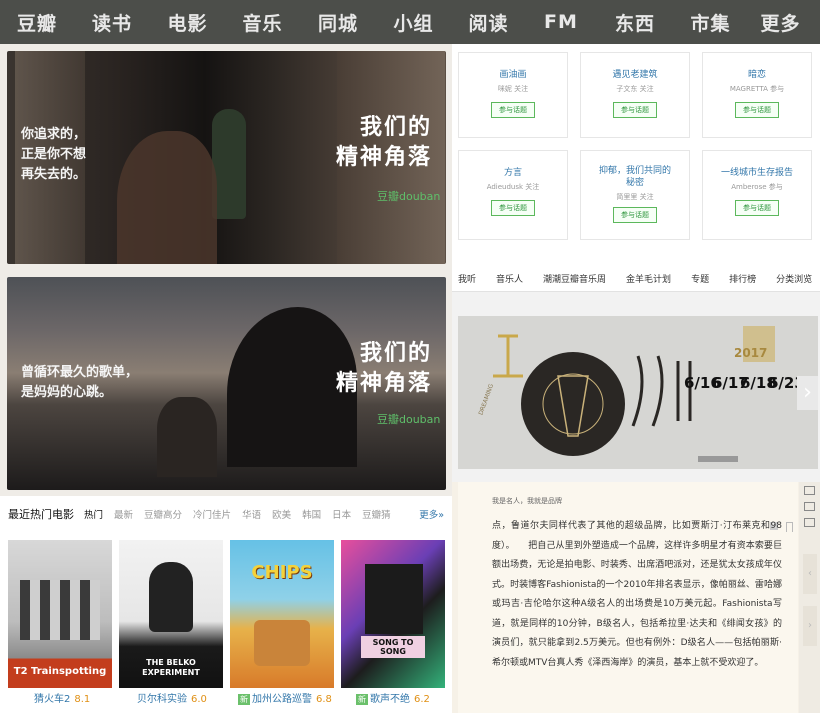 Image resolution: width=820 pixels, height=713 pixels. I want to click on topic-title: 暗恋, so click(757, 75).